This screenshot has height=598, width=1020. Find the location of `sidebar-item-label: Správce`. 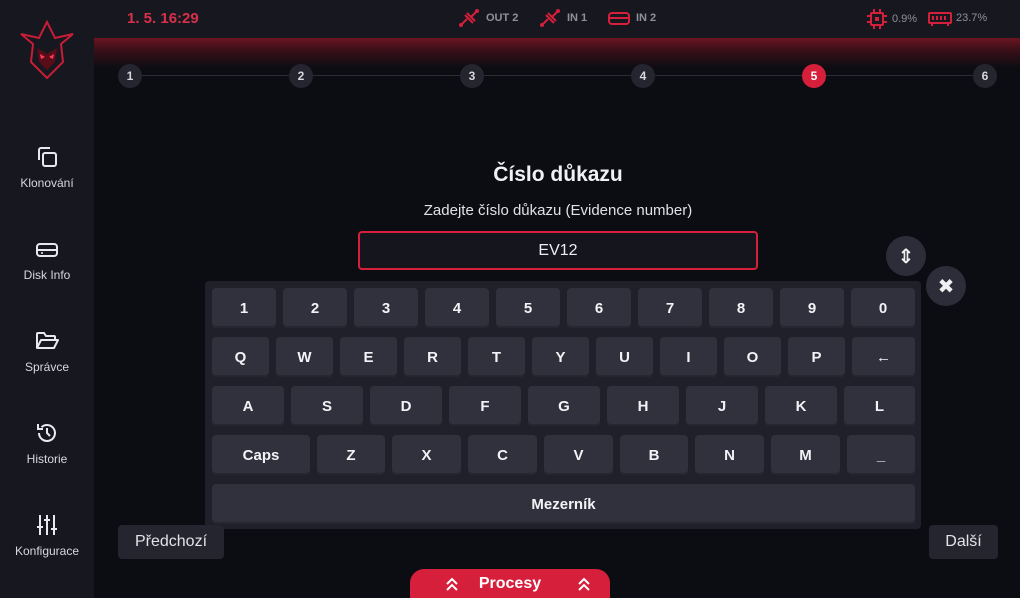

sidebar-item-label: Správce is located at coordinates (47, 367).